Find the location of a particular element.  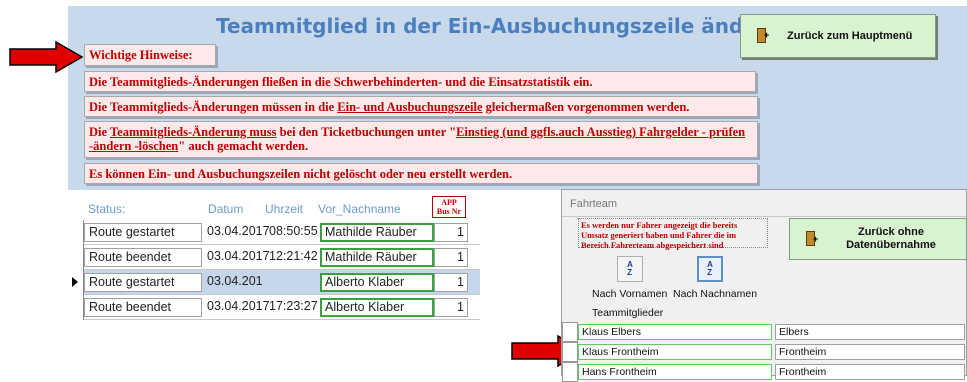

list-item: Hans Frontheim Frontheim is located at coordinates (764, 372).